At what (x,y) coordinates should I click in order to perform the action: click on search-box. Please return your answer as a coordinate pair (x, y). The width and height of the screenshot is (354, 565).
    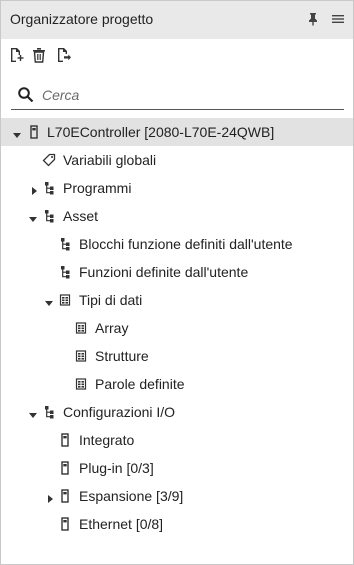
    Looking at the image, I should click on (177, 95).